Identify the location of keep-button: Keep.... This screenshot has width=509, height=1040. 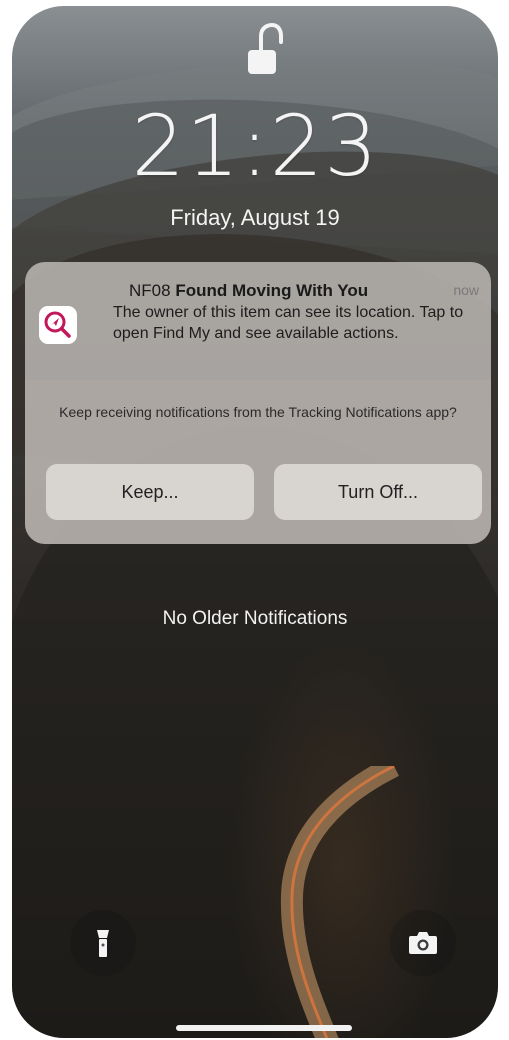
(150, 492).